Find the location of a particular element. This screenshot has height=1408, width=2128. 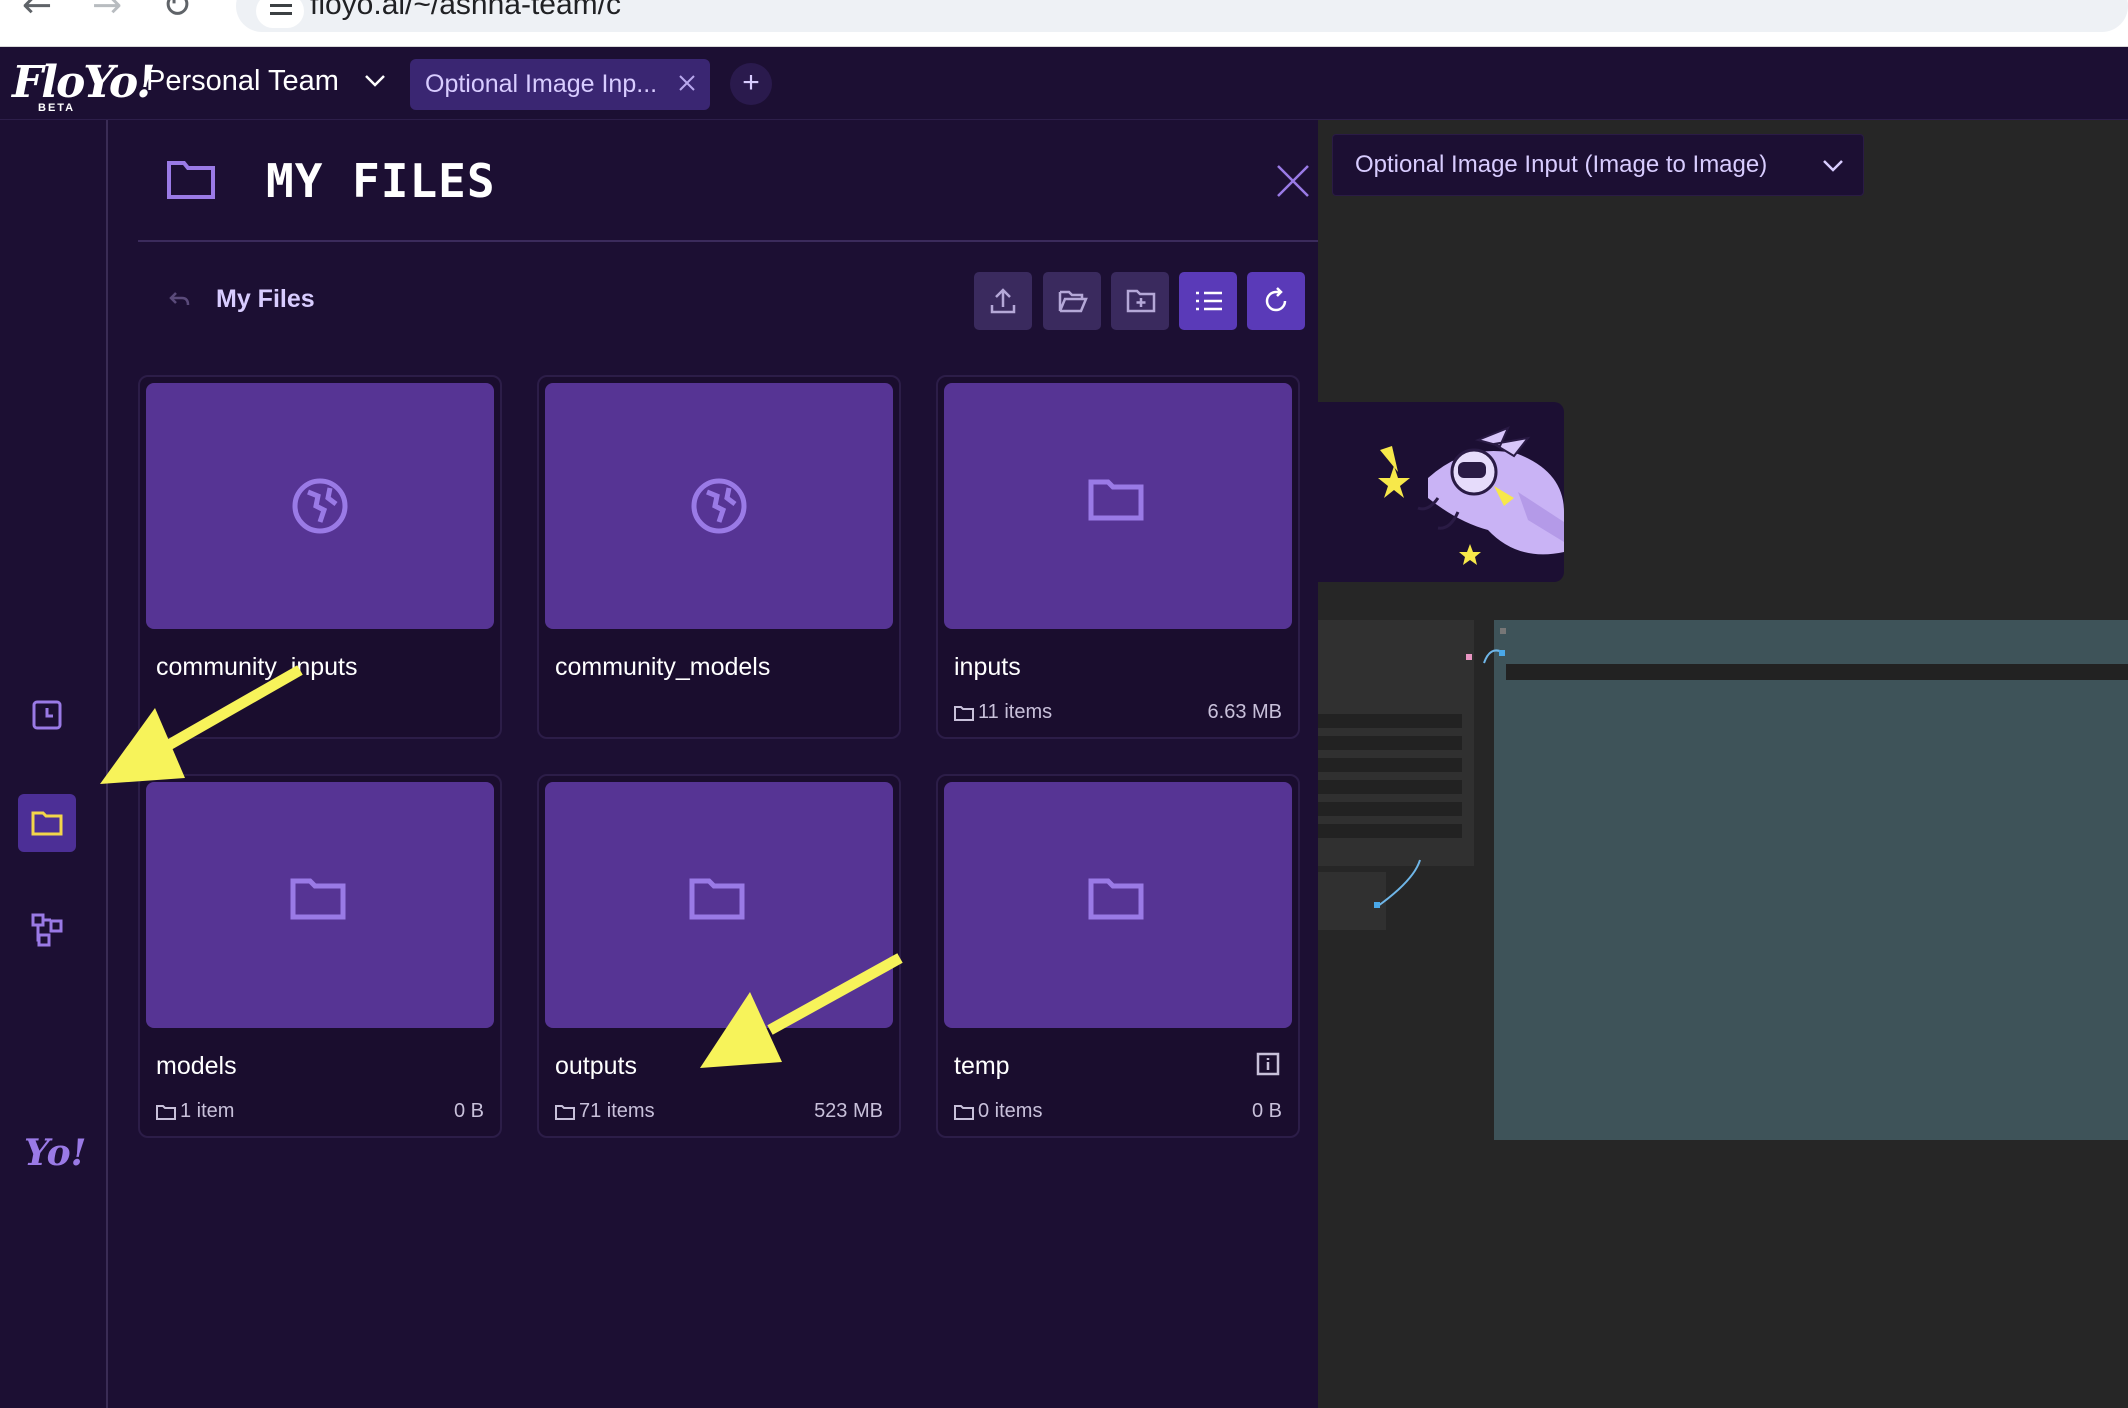

history-button is located at coordinates (47, 715).